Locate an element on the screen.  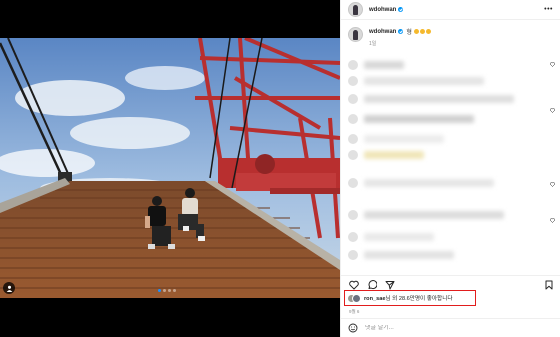
likes-text: ron_sae님 외 28.6만명이 좋아합니다 is located at coordinates (408, 298).